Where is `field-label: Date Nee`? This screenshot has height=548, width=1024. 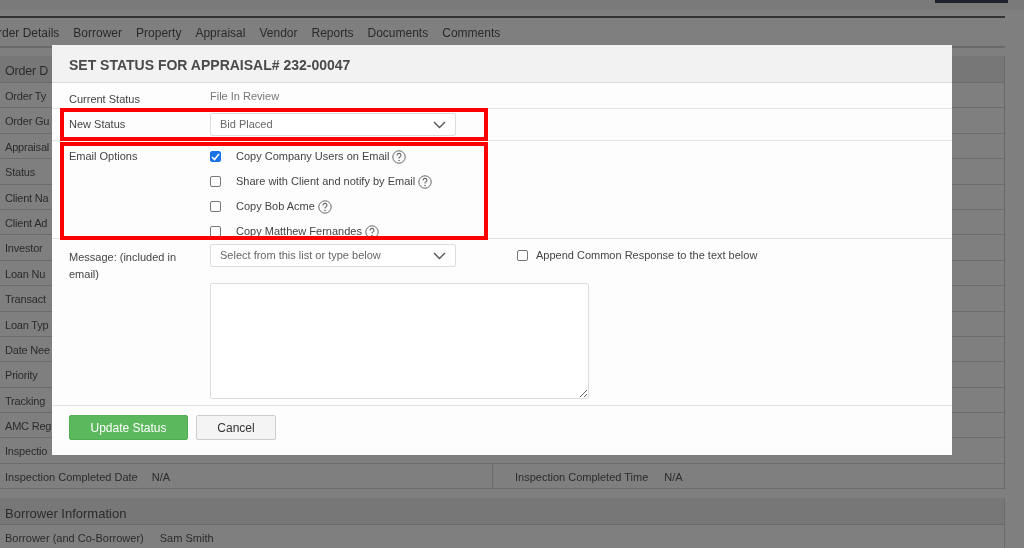
field-label: Date Nee is located at coordinates (27, 349).